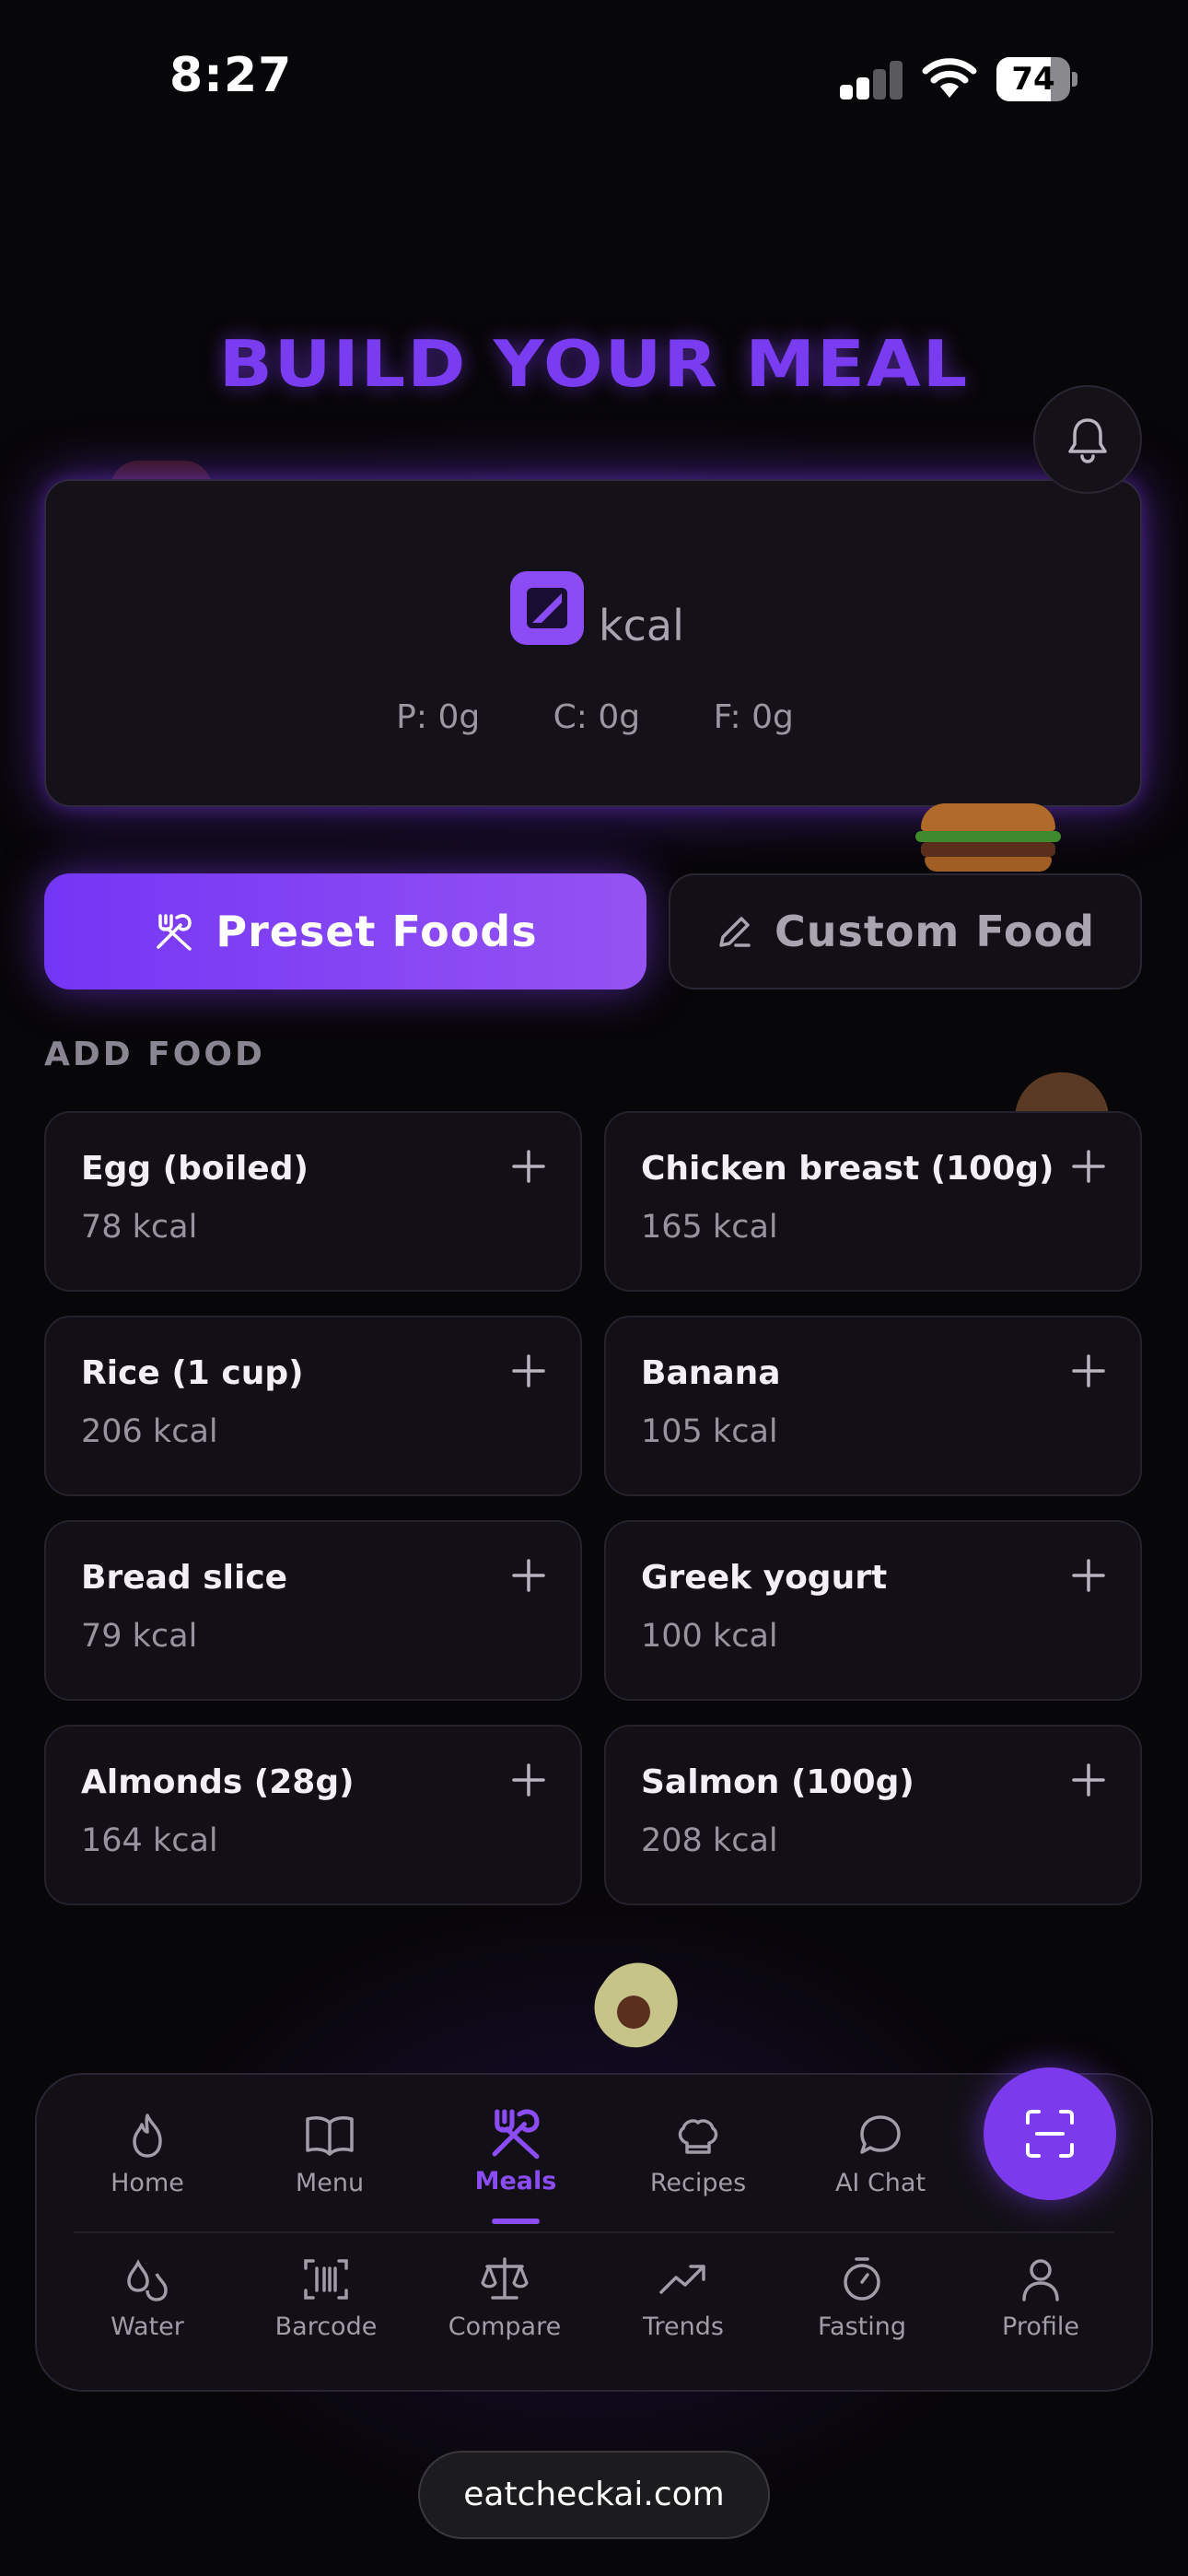 This screenshot has width=1188, height=2576. Describe the element at coordinates (709, 1227) in the screenshot. I see `food-kcal: 165 kcal` at that location.